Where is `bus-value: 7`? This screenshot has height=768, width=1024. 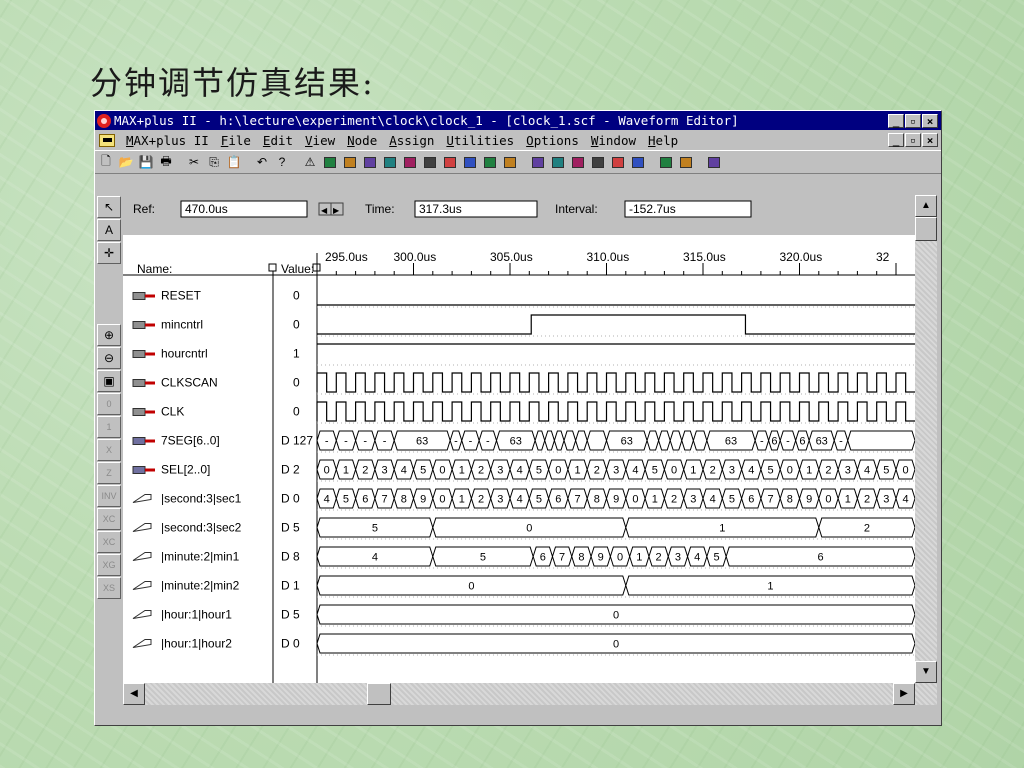
bus-value: 7 is located at coordinates (562, 558).